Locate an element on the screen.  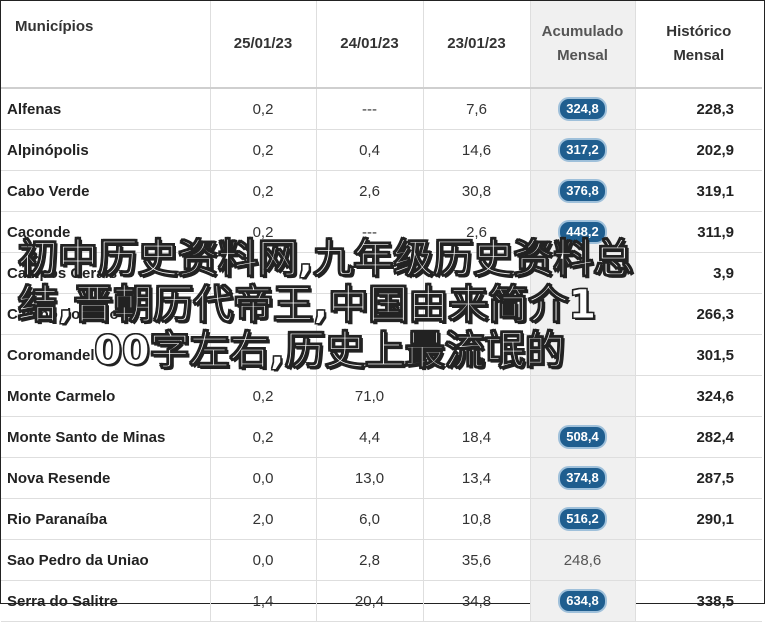
header-historico-mensal: Histórico Mensal is located at coordinates (698, 45).